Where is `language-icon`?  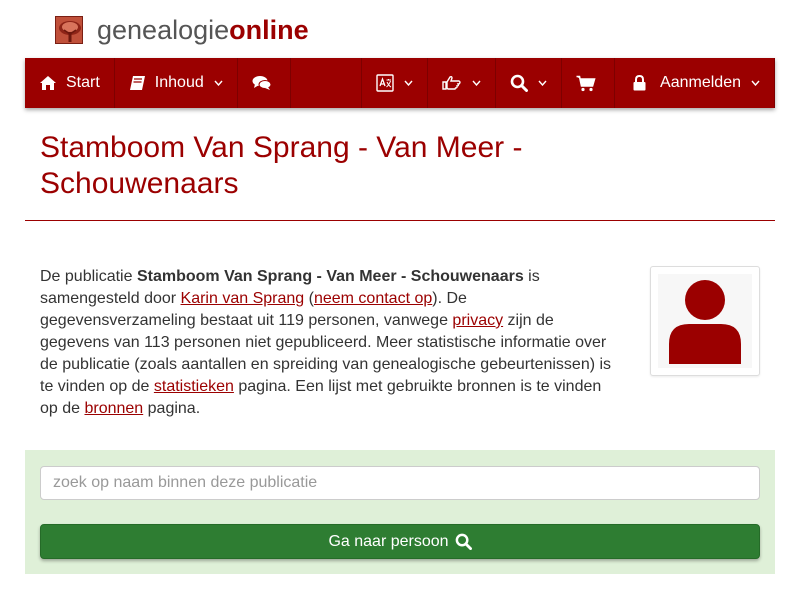 language-icon is located at coordinates (385, 83).